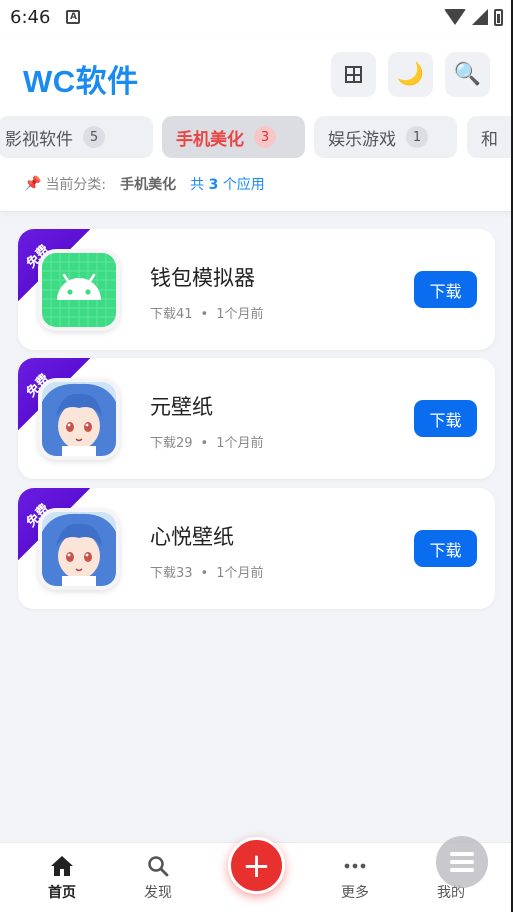  I want to click on app-total: 共 3 个应用, so click(227, 184).